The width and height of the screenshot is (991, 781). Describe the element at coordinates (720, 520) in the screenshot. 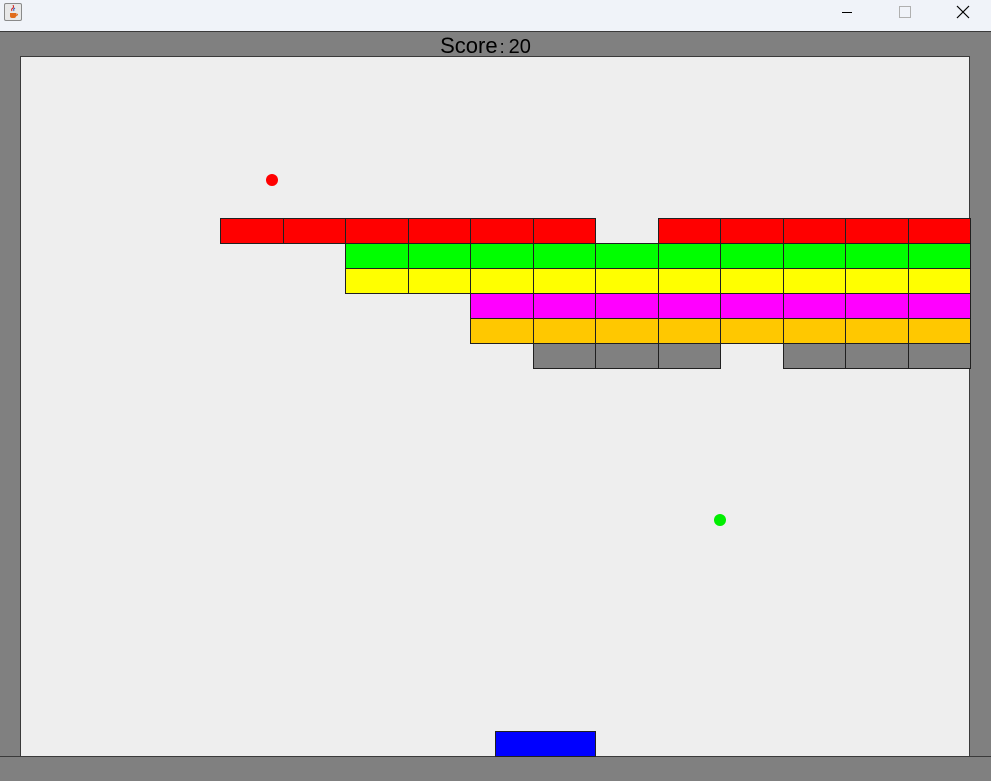

I see `green-ball` at that location.